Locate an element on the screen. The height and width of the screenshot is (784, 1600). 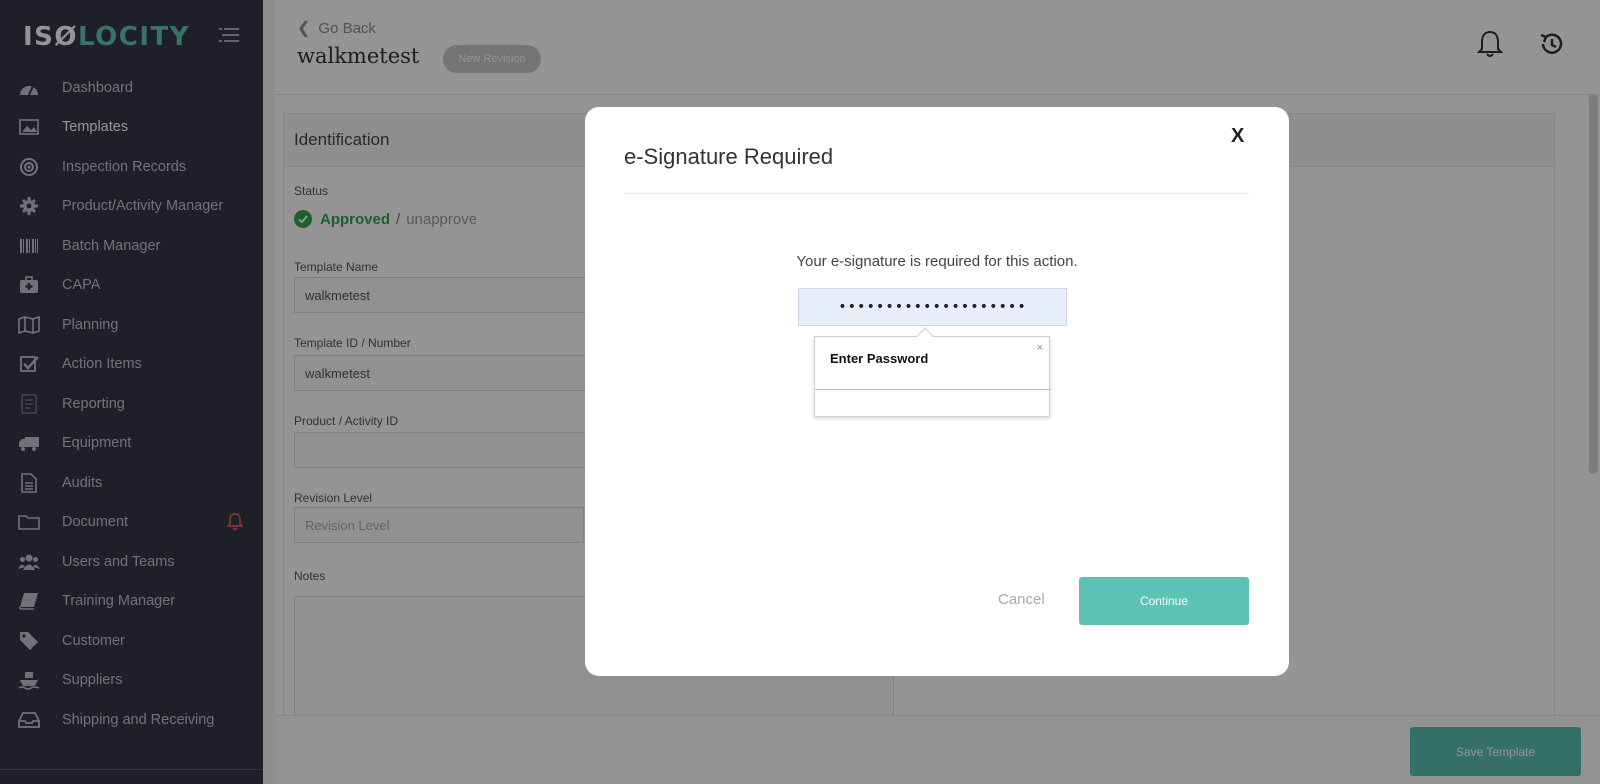
cancel-button: Cancel is located at coordinates (1021, 599).